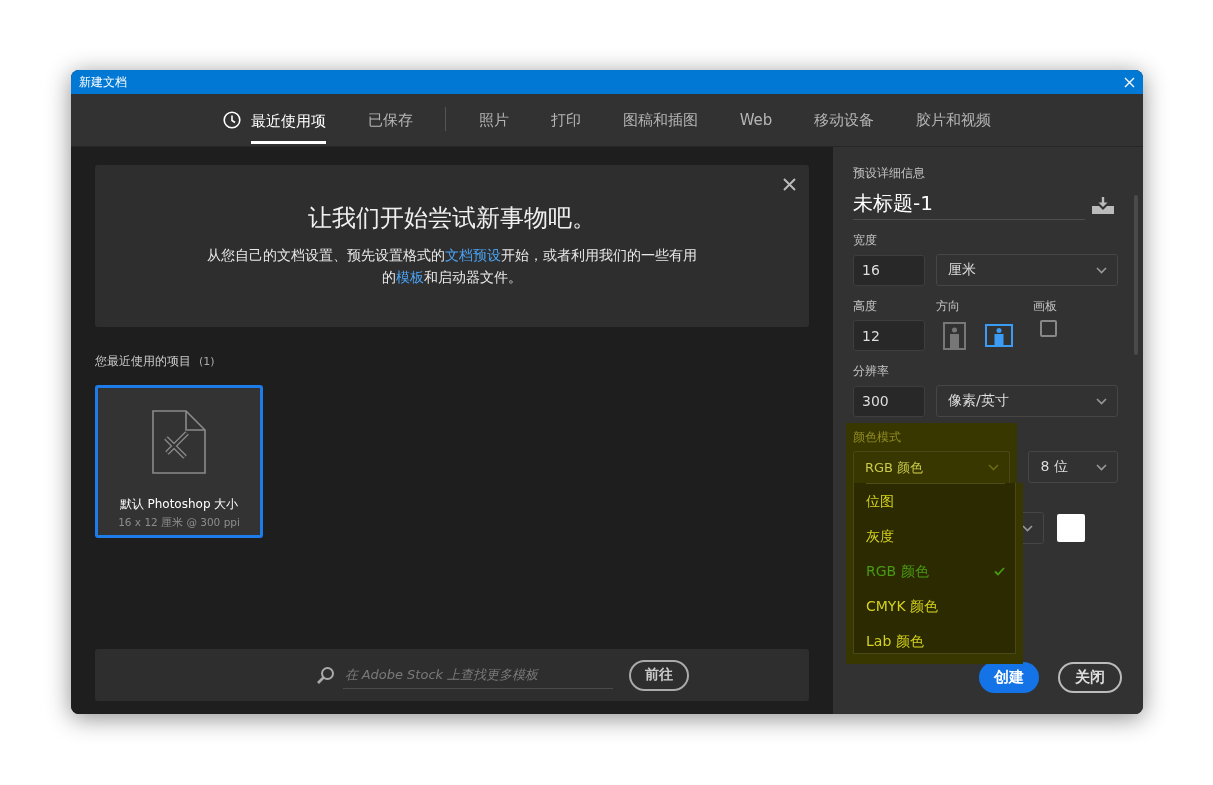  Describe the element at coordinates (179, 523) in the screenshot. I see `preset-details: 16 x 12 厘米 @ 300 ppi` at that location.